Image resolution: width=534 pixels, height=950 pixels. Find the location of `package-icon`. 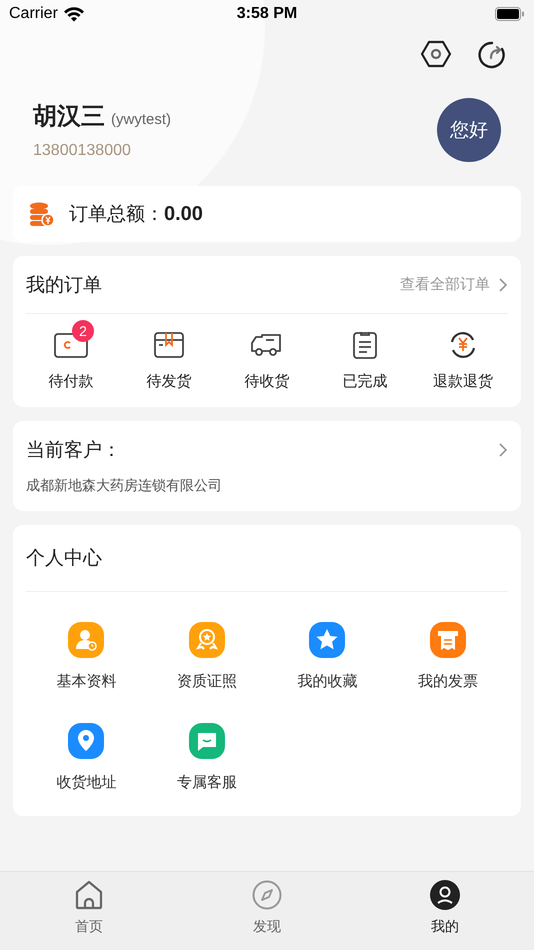

package-icon is located at coordinates (169, 345).